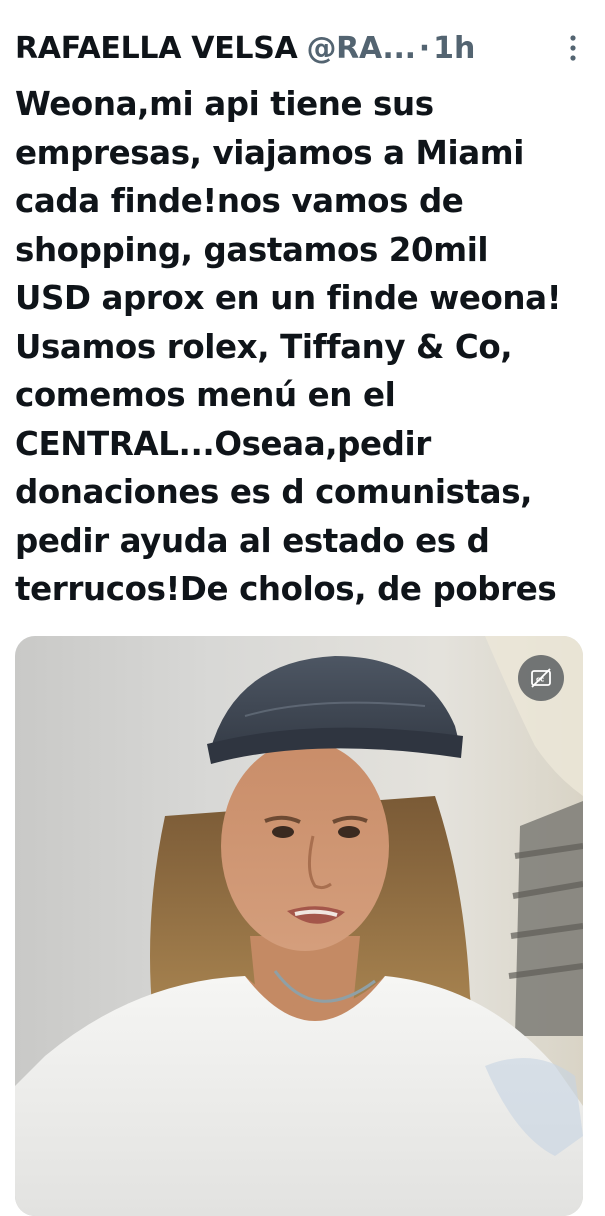 Image resolution: width=605 pixels, height=1216 pixels. What do you see at coordinates (454, 48) in the screenshot?
I see `timestamp: 1h` at bounding box center [454, 48].